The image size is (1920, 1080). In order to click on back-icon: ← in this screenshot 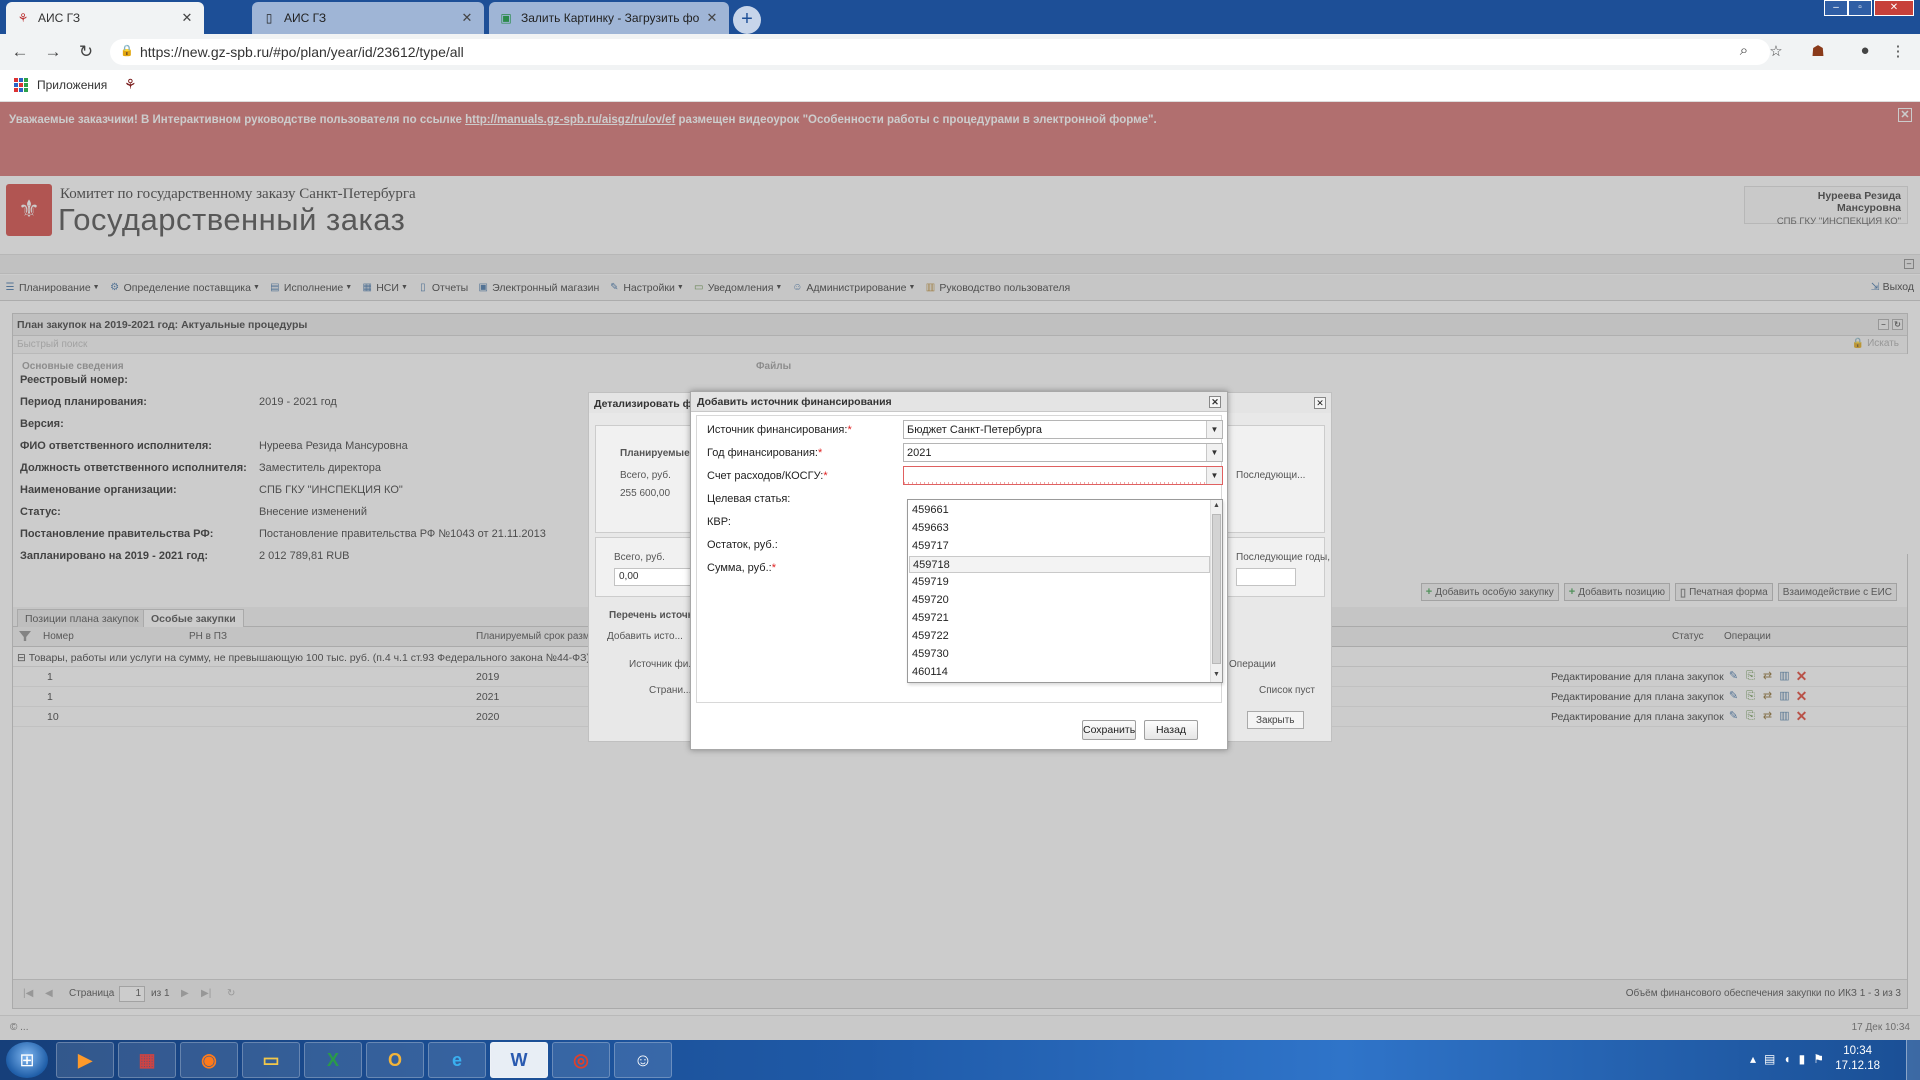, I will do `click(20, 52)`.